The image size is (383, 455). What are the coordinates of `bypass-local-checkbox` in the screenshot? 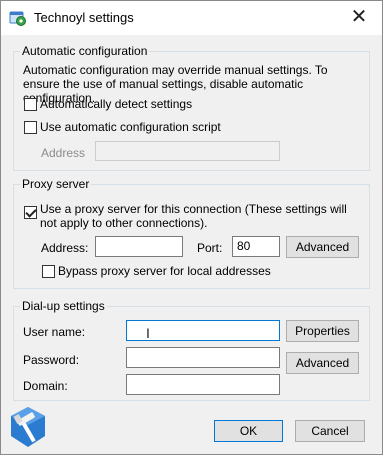 It's located at (48, 271).